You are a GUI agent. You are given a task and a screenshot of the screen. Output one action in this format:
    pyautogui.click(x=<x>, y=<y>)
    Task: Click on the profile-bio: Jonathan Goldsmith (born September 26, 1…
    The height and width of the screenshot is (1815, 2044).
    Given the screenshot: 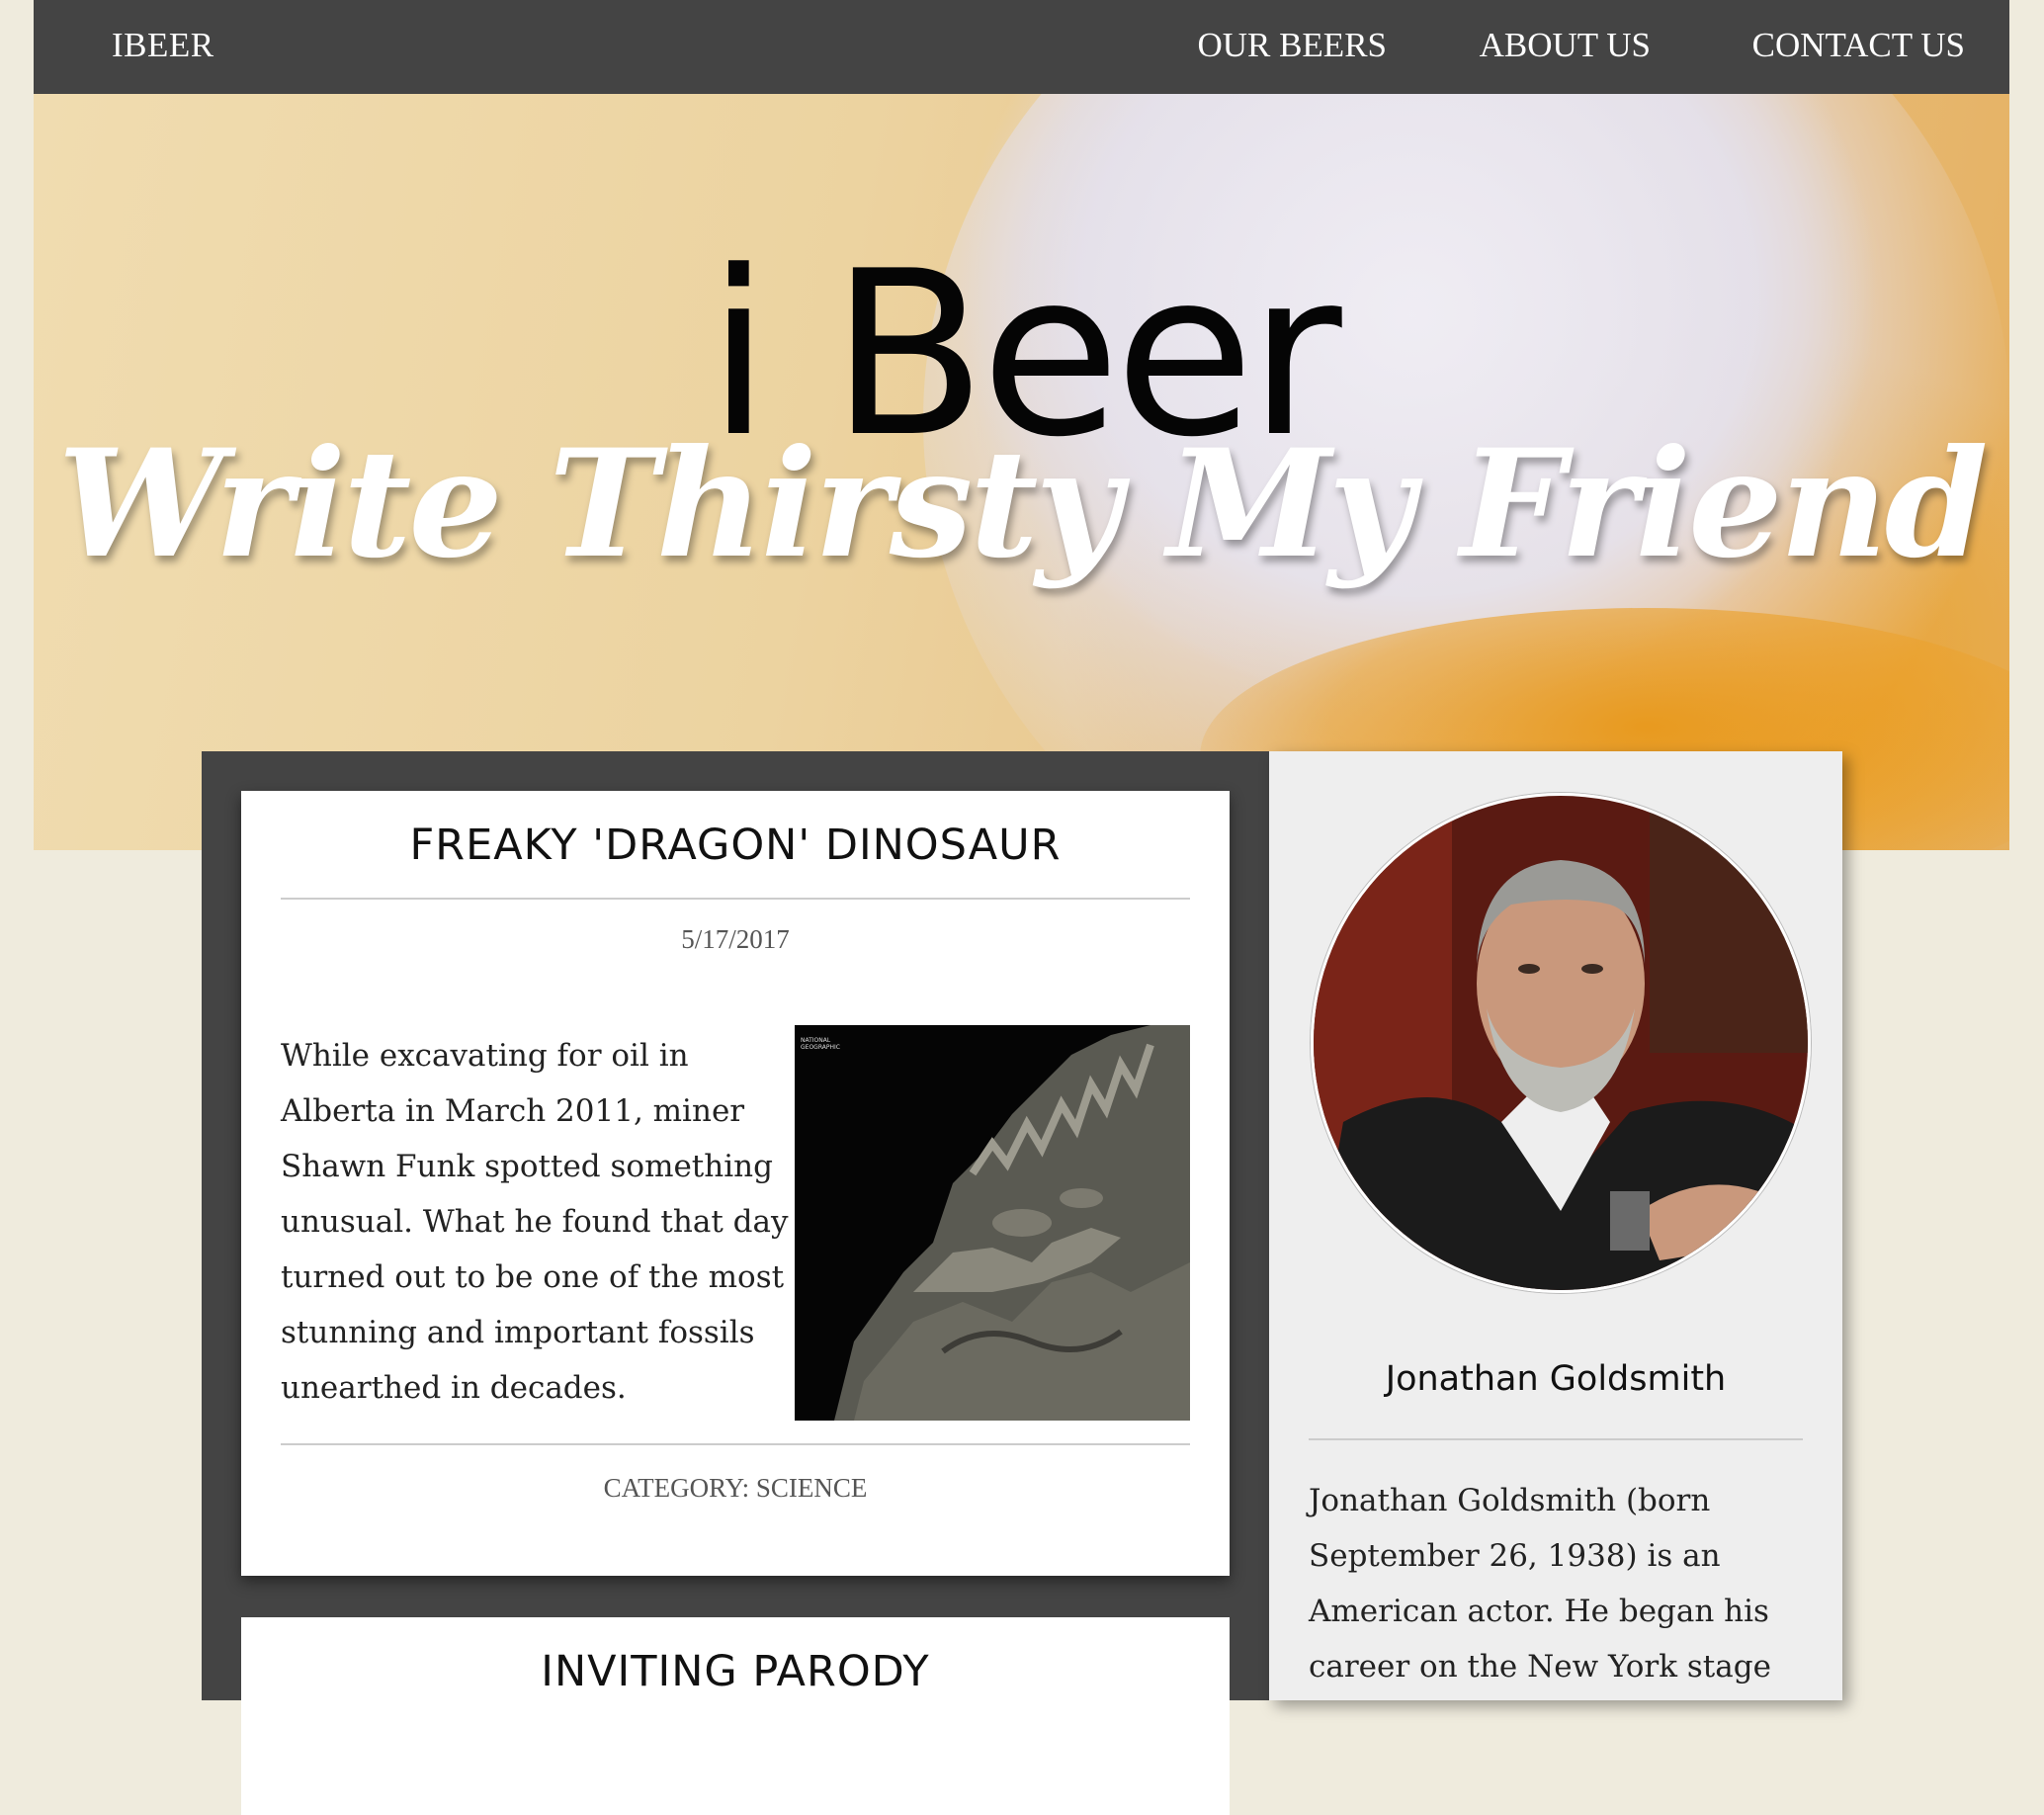 What is the action you would take?
    pyautogui.click(x=1540, y=1584)
    